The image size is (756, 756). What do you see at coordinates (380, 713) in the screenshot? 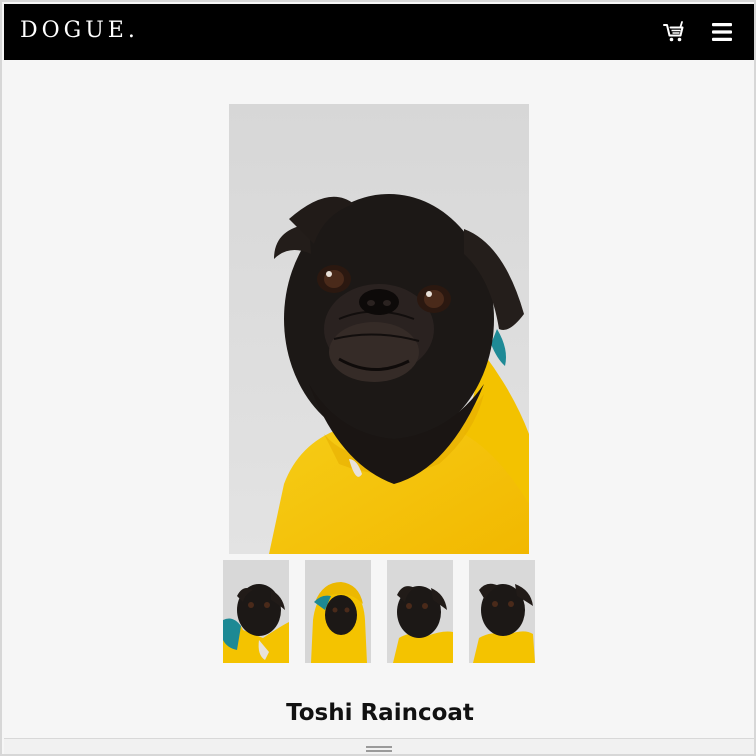
I see `product-title: Toshi Raincoat` at bounding box center [380, 713].